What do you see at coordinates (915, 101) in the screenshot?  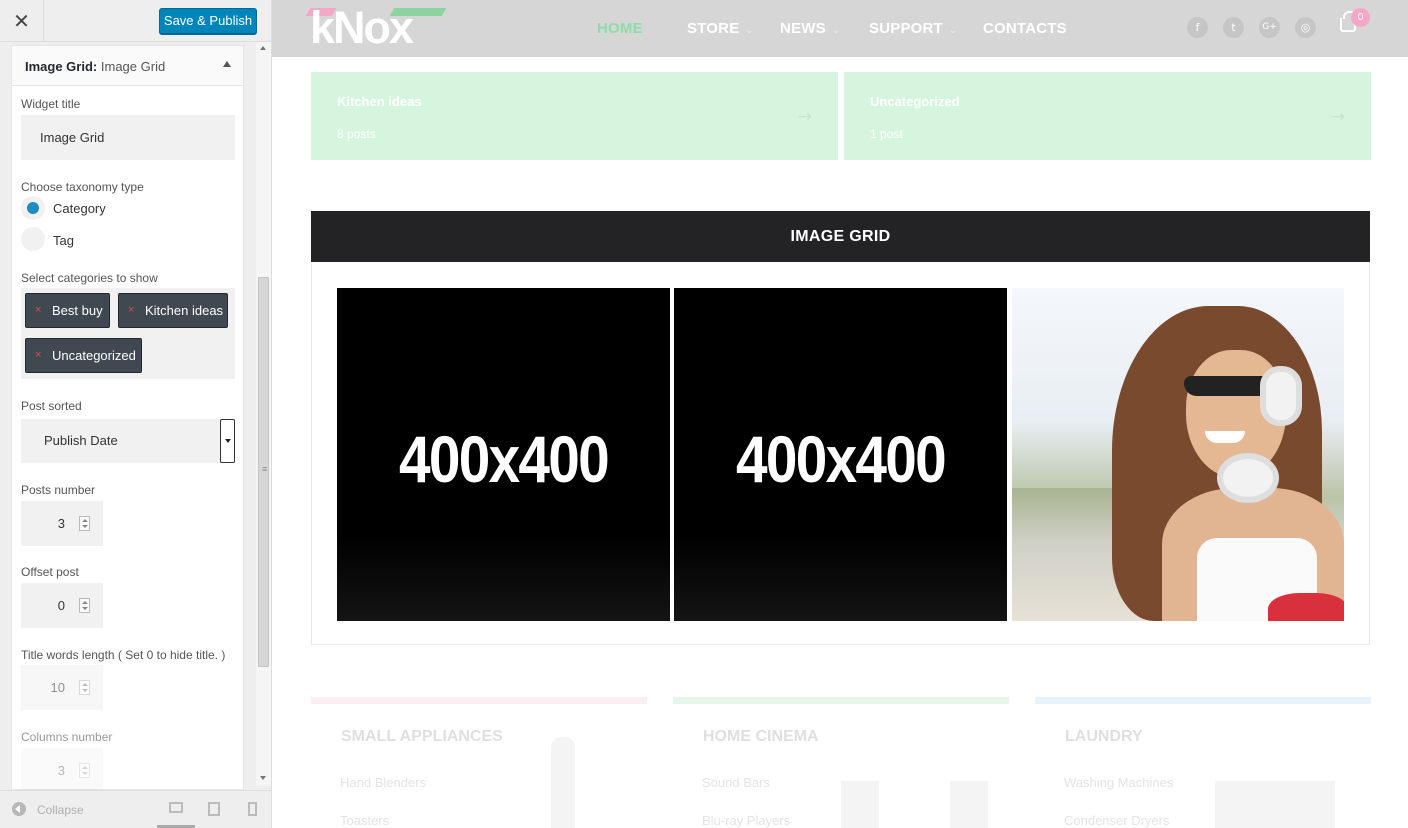 I see `category-card-title: Uncategorized` at bounding box center [915, 101].